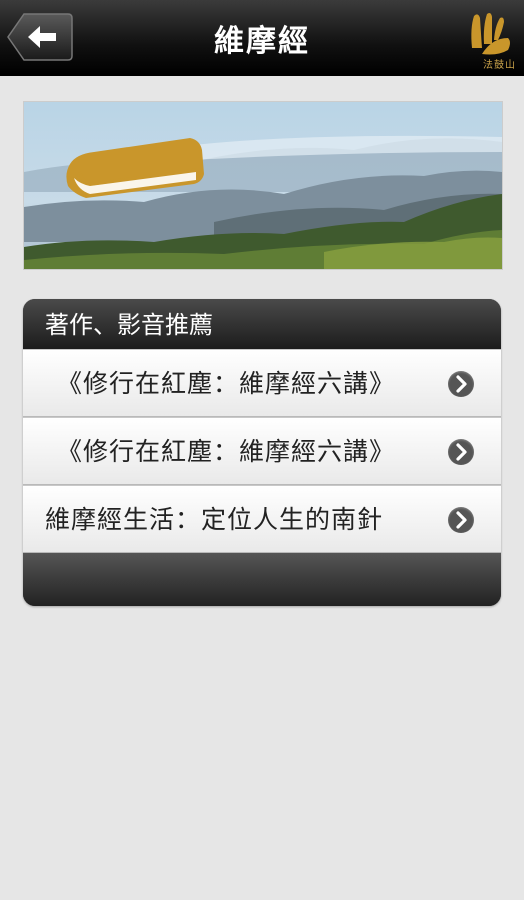 The height and width of the screenshot is (900, 524). I want to click on section-title: 著作、影音推薦, so click(262, 324).